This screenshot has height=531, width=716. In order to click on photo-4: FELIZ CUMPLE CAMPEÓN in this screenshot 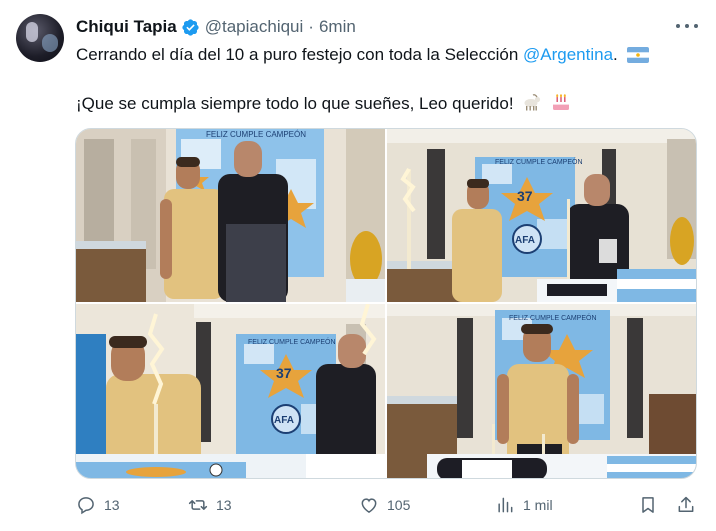, I will do `click(541, 391)`.